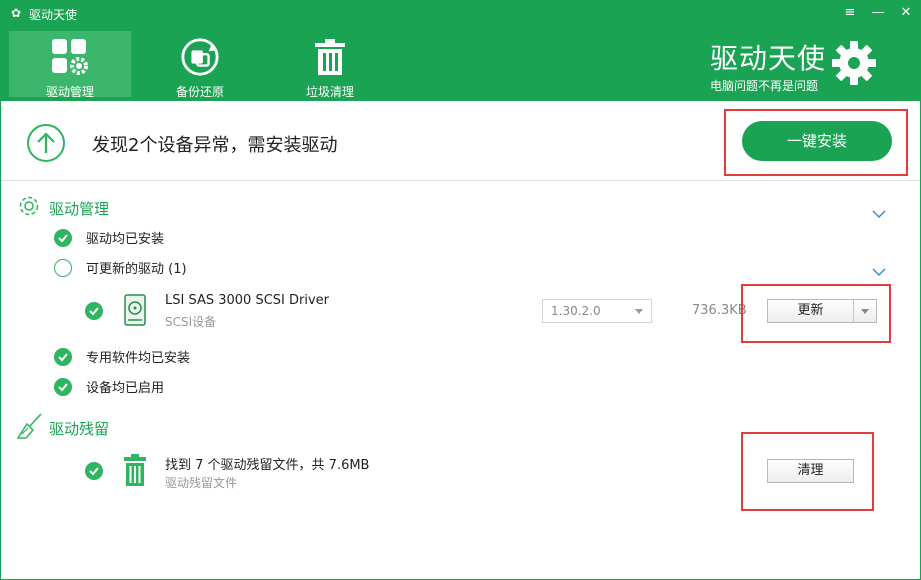 Image resolution: width=921 pixels, height=580 pixels. I want to click on empty-circle-icon, so click(63, 267).